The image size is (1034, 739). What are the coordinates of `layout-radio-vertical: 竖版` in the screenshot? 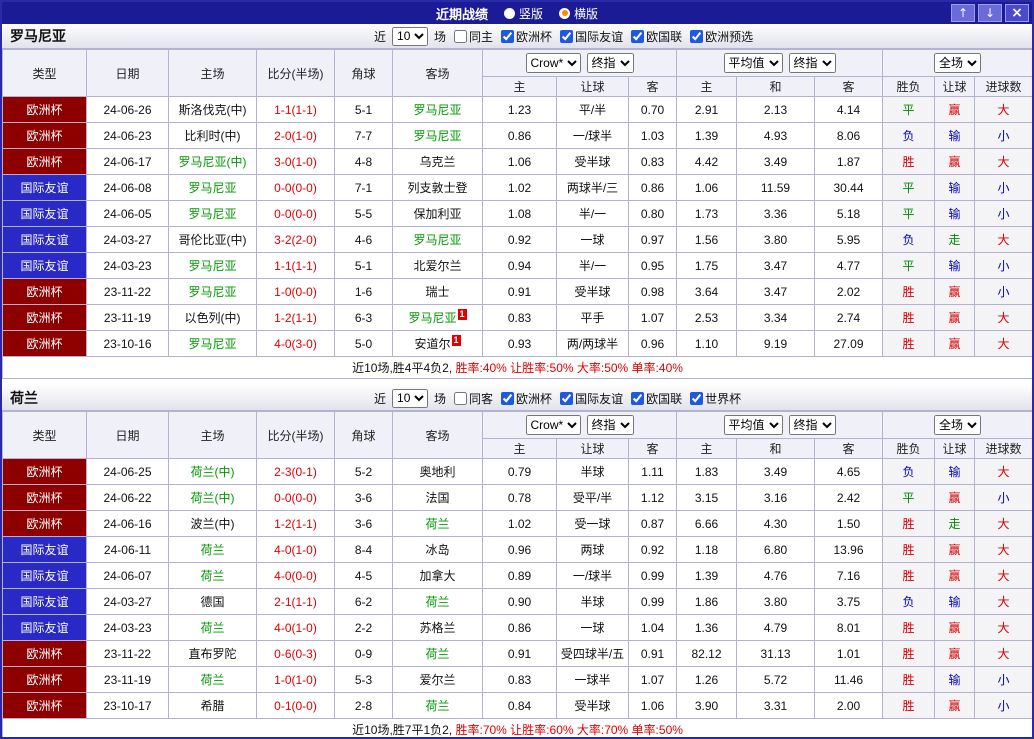 It's located at (523, 13).